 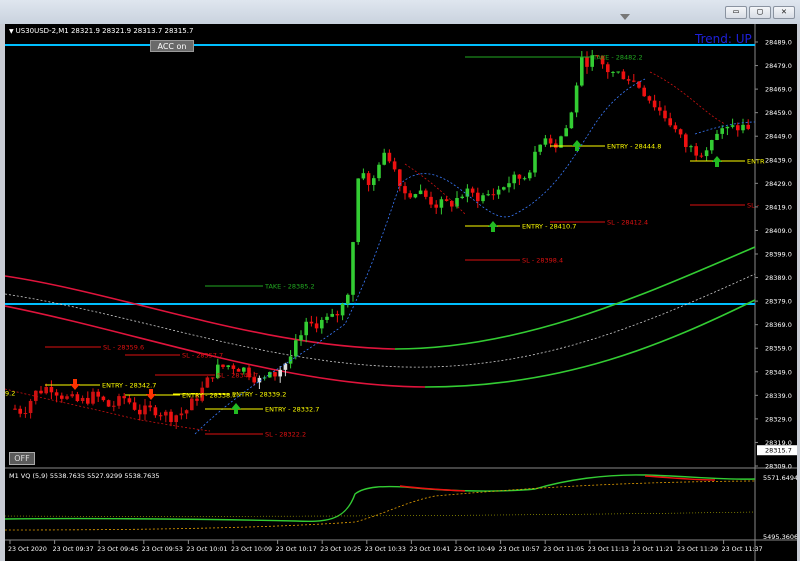 I want to click on level-label: ENTRY - 28444.8, so click(x=634, y=147).